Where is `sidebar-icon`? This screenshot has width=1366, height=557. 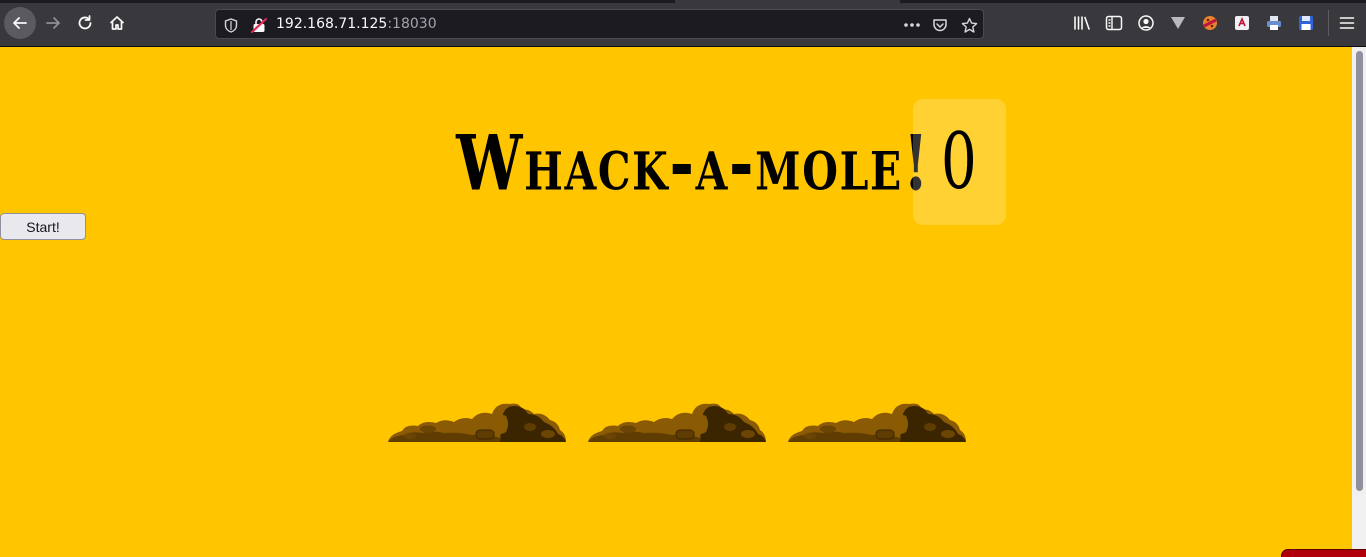 sidebar-icon is located at coordinates (1114, 23).